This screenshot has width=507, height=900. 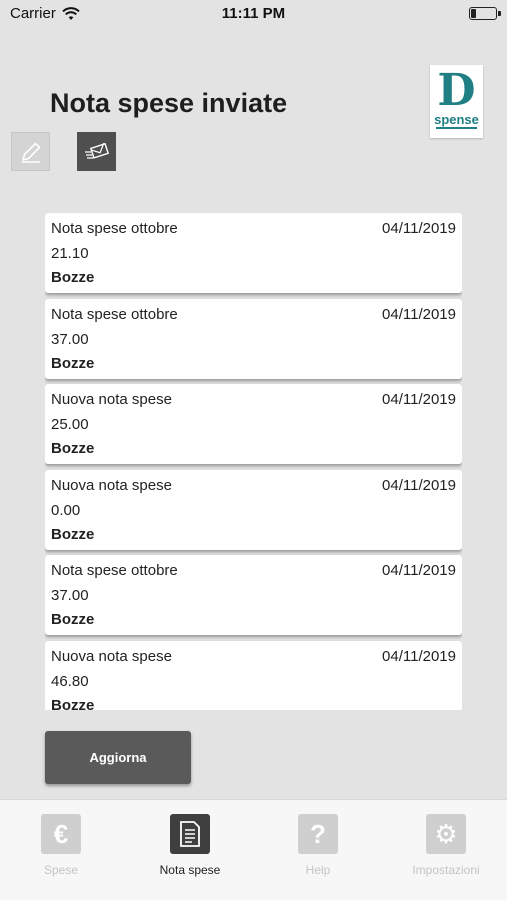 What do you see at coordinates (70, 681) in the screenshot?
I see `report-amount: 46.80` at bounding box center [70, 681].